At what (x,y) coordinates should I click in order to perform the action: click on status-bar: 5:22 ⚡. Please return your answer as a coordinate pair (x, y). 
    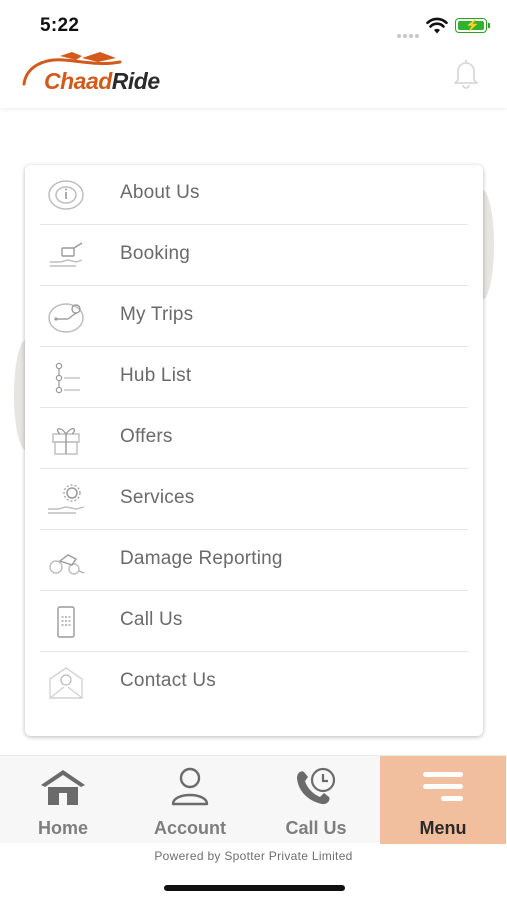
    Looking at the image, I should click on (253, 25).